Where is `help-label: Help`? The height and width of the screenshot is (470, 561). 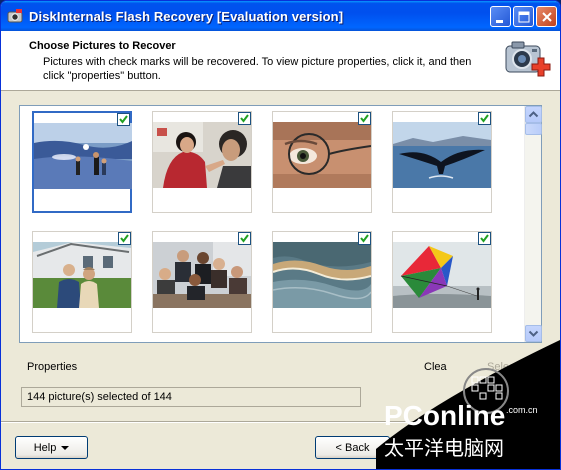
help-label: Help is located at coordinates (45, 447).